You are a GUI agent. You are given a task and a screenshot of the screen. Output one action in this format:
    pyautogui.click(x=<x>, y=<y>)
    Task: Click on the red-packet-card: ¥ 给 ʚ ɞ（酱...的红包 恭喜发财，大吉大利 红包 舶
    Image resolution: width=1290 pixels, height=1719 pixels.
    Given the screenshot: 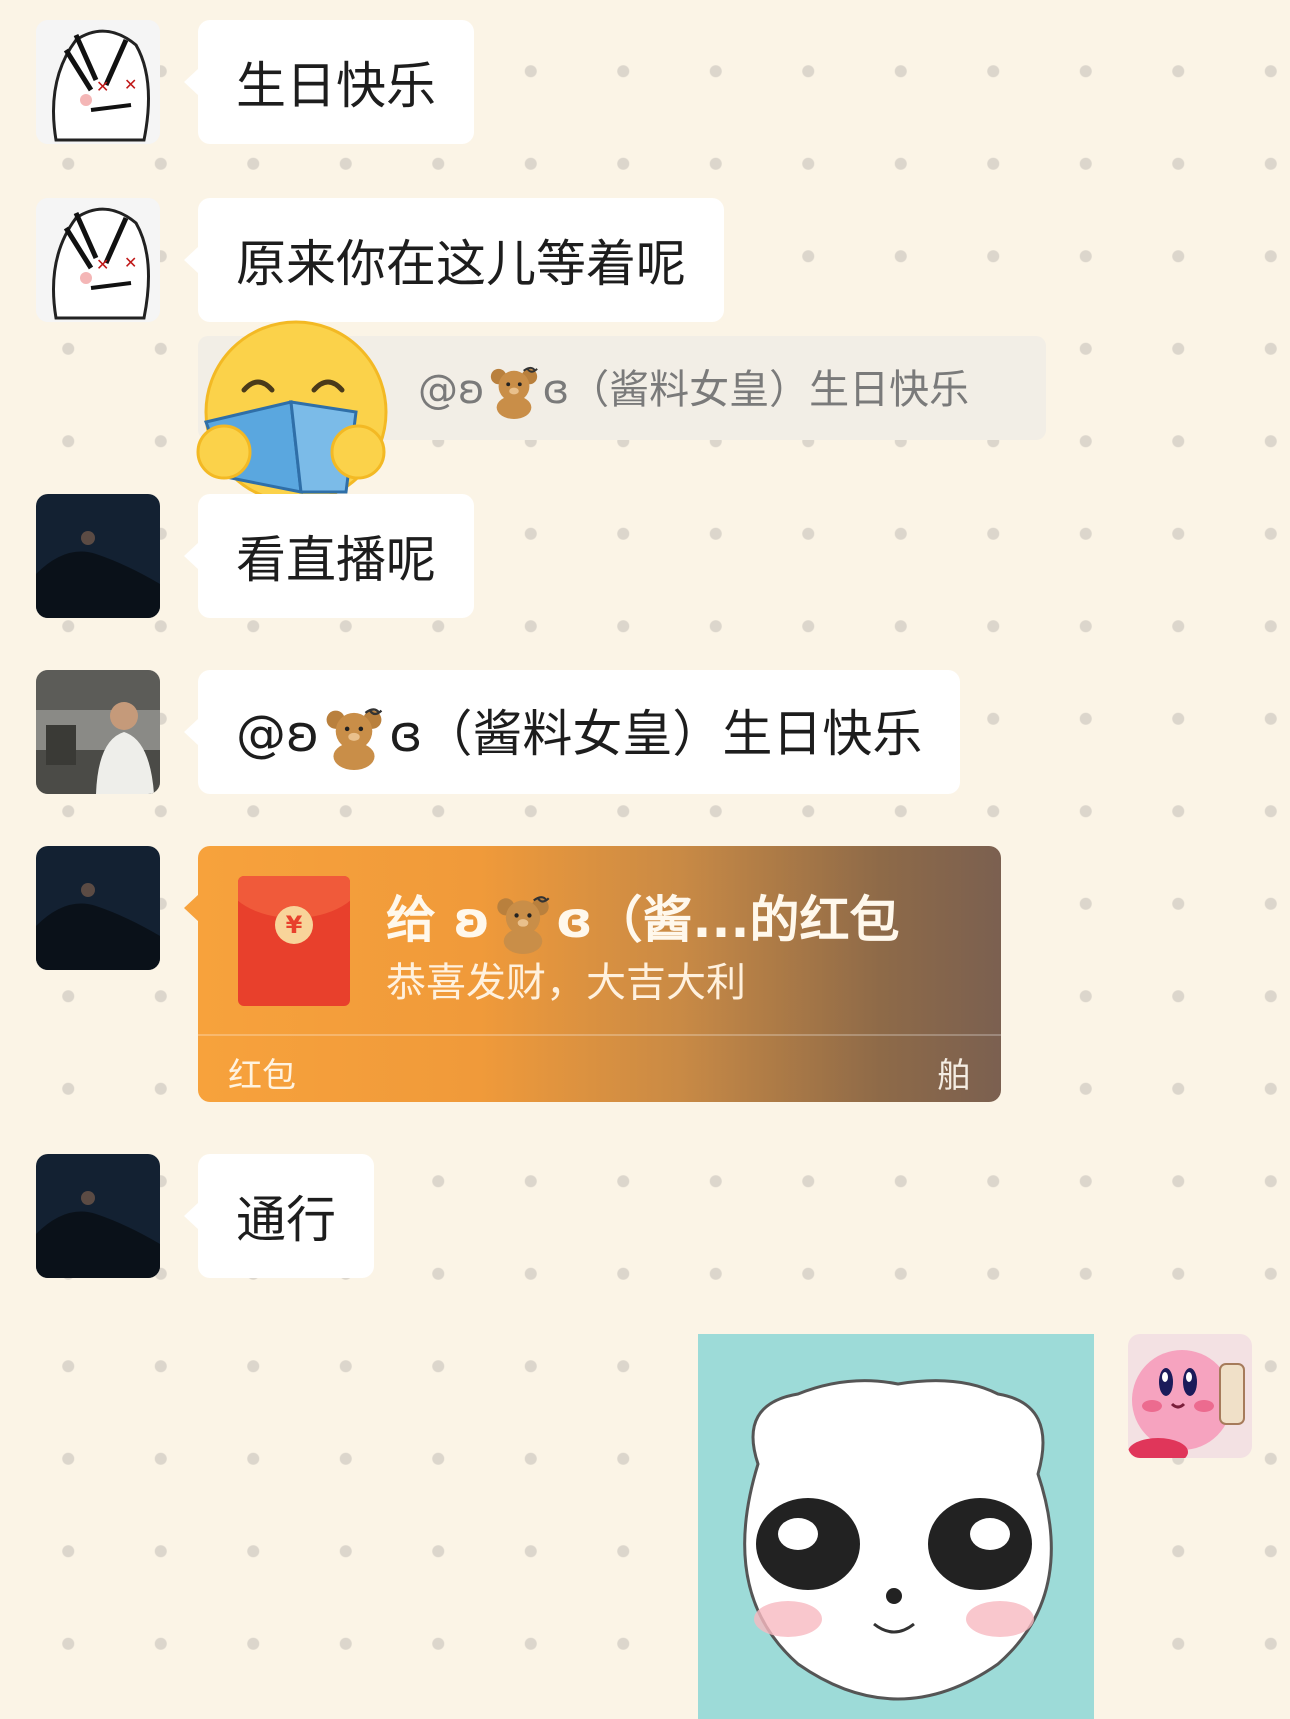 What is the action you would take?
    pyautogui.click(x=599, y=974)
    